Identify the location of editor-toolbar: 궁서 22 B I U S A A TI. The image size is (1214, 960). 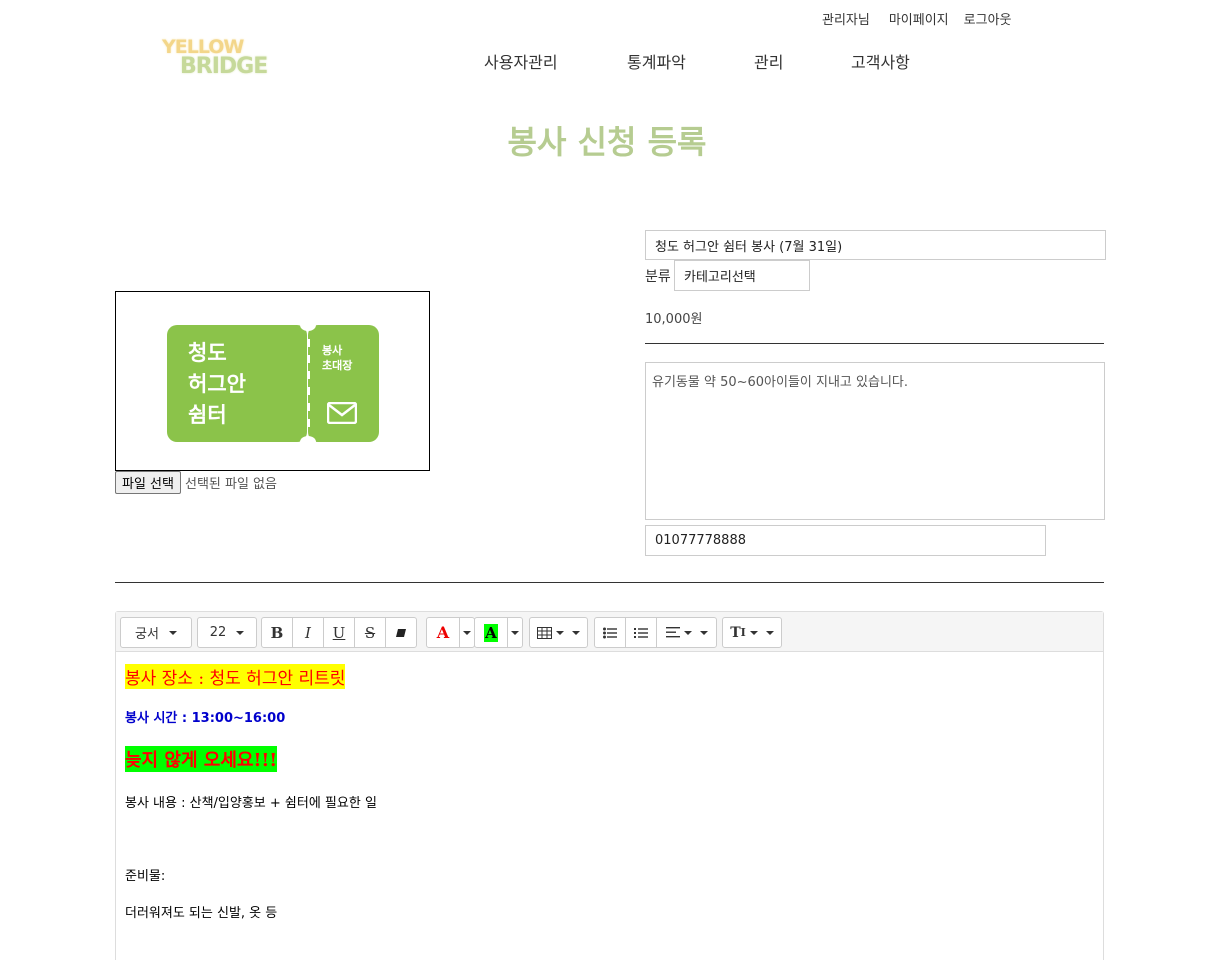
(609, 632).